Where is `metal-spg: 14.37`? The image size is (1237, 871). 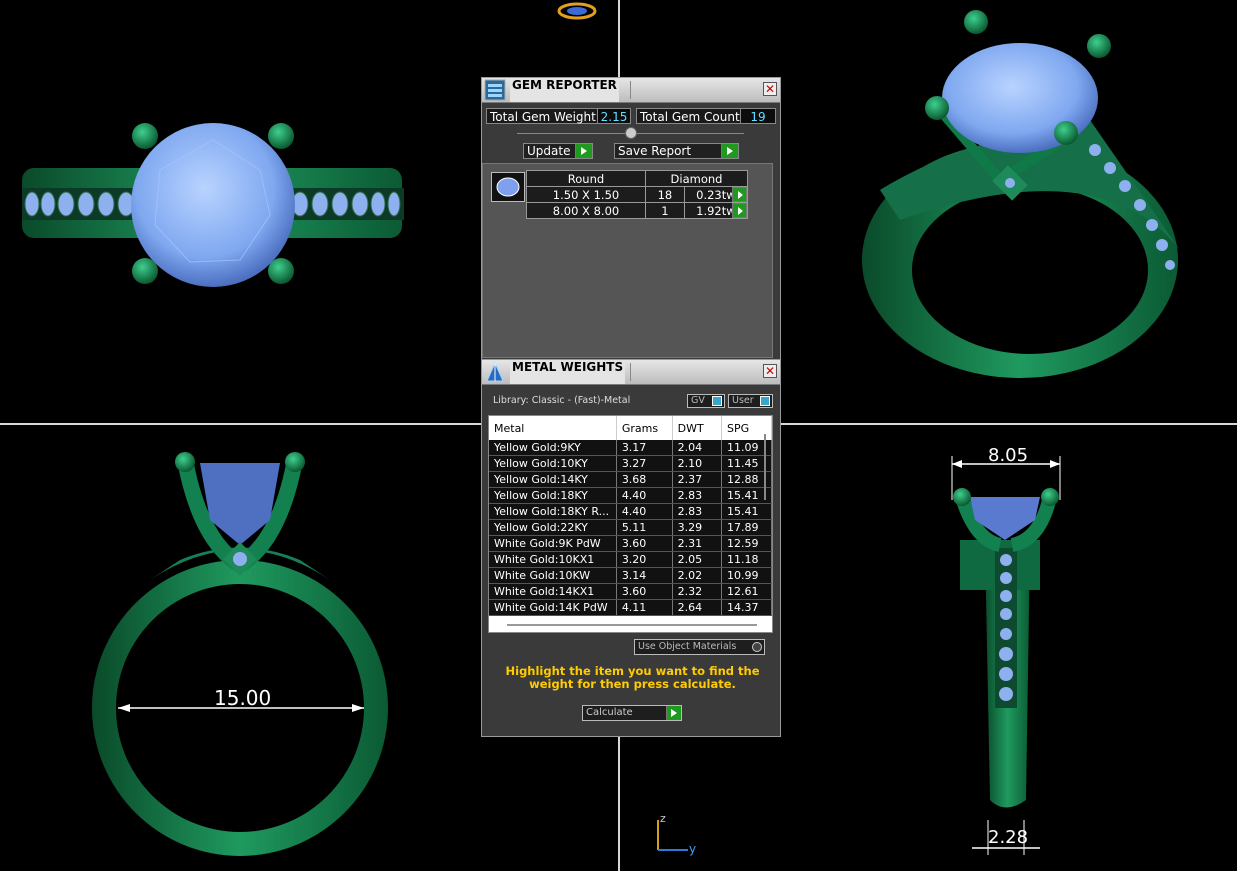
metal-spg: 14.37 is located at coordinates (746, 607).